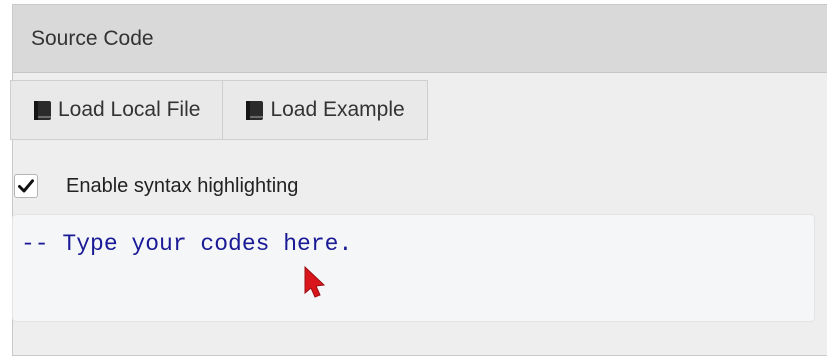  I want to click on toolbar: Load Local File Load Example, so click(219, 110).